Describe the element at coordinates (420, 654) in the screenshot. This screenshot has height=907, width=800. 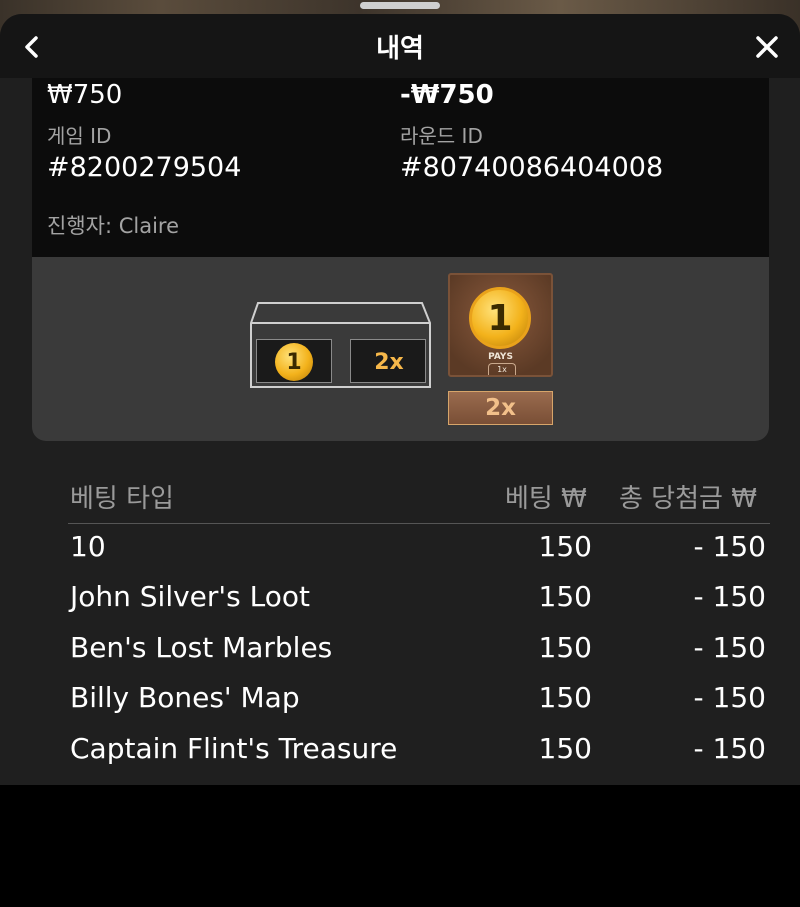
I see `table-row: Ben's Lost Marbles 150 - 150` at that location.